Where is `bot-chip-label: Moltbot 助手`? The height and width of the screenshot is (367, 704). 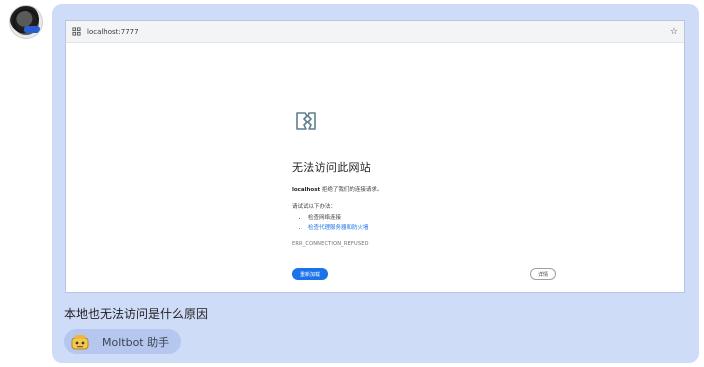
bot-chip-label: Moltbot 助手 is located at coordinates (135, 342).